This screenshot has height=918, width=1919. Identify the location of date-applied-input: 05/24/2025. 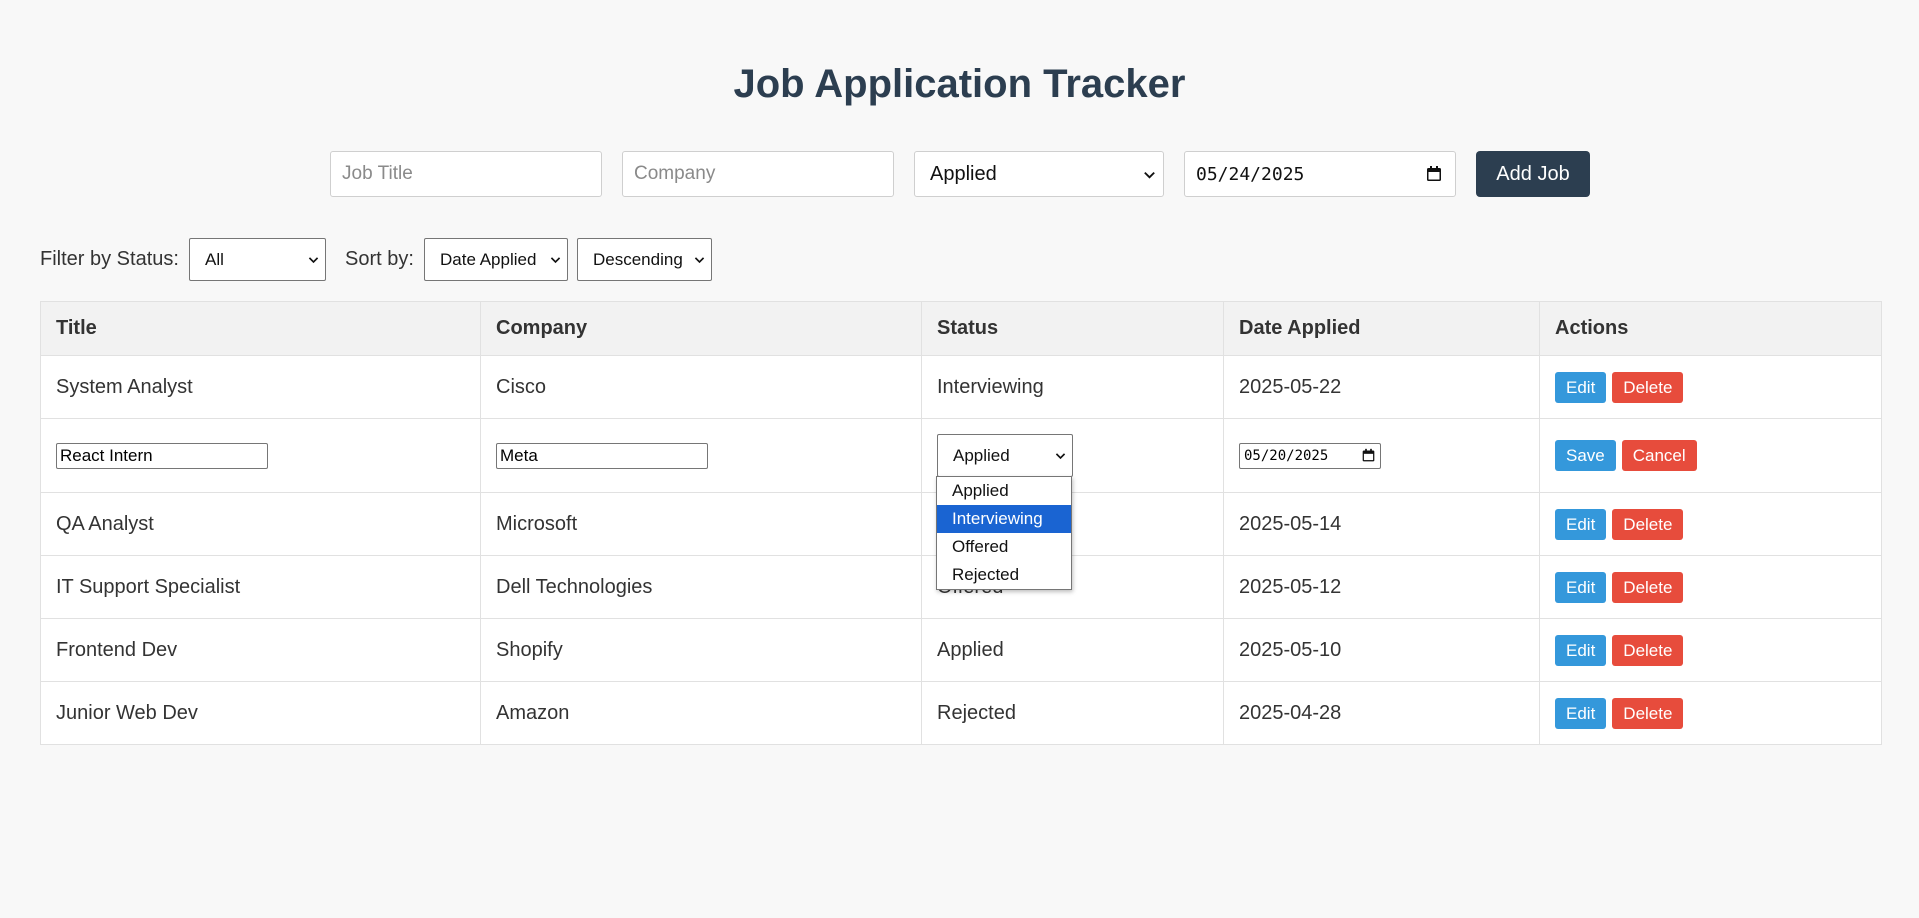
(1320, 174).